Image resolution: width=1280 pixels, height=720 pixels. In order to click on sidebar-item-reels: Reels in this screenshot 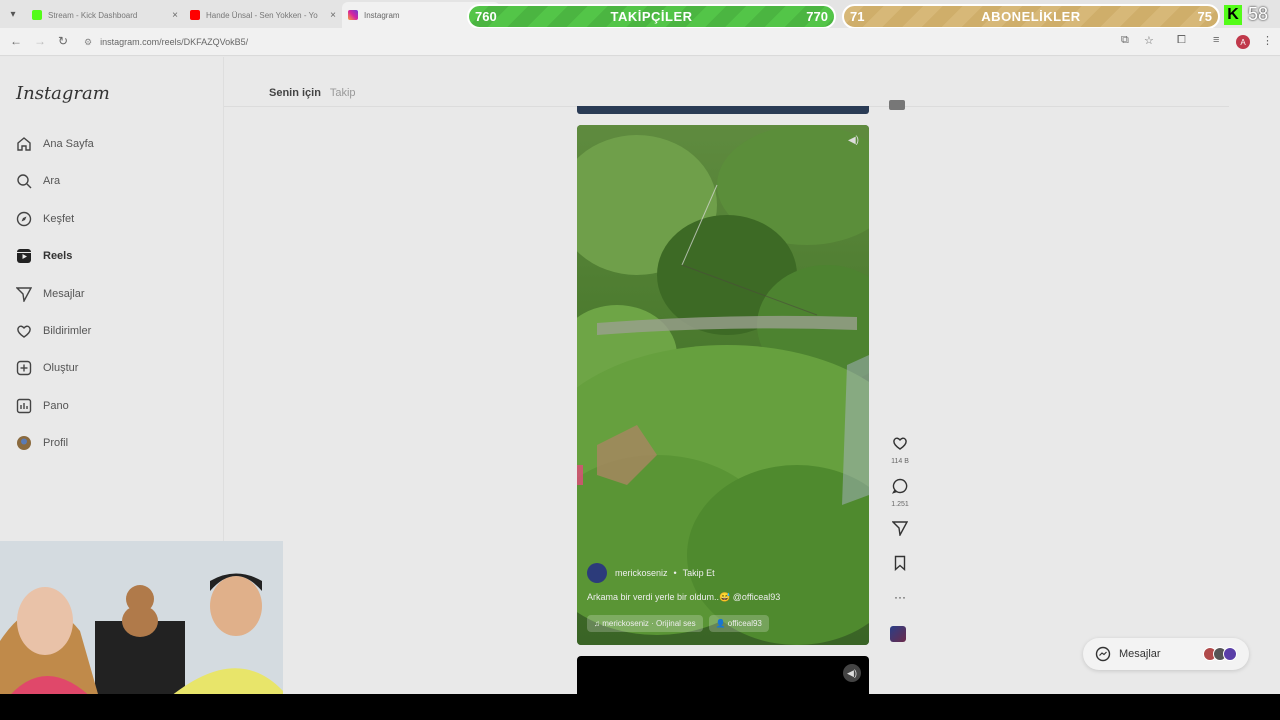, I will do `click(44, 256)`.